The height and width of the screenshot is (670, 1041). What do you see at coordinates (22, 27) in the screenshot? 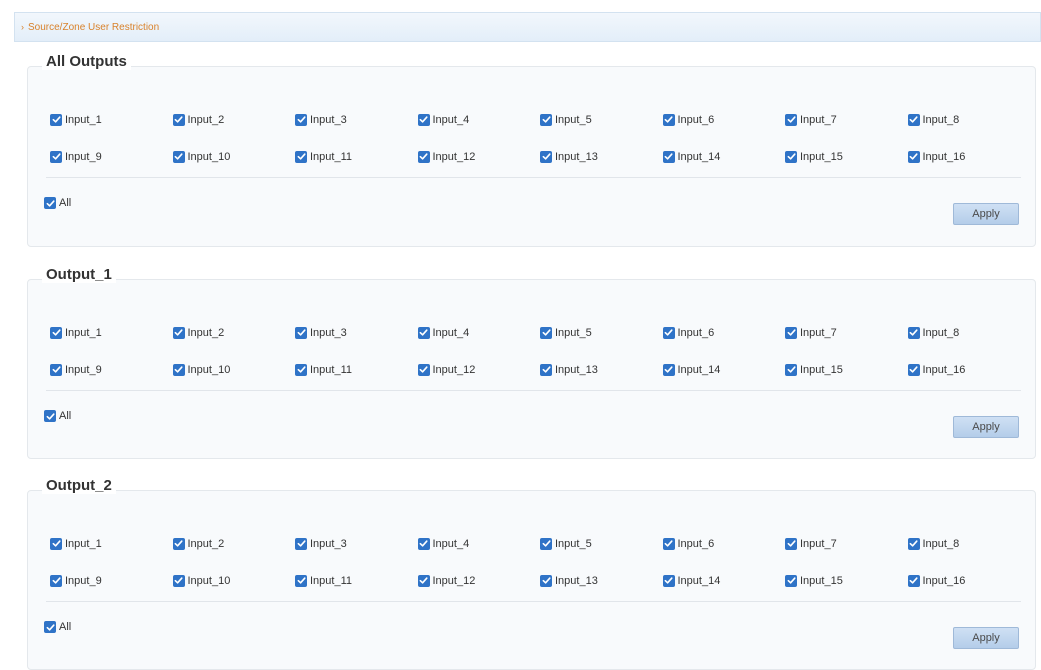
I see `collapse-chevron-icon: ›` at bounding box center [22, 27].